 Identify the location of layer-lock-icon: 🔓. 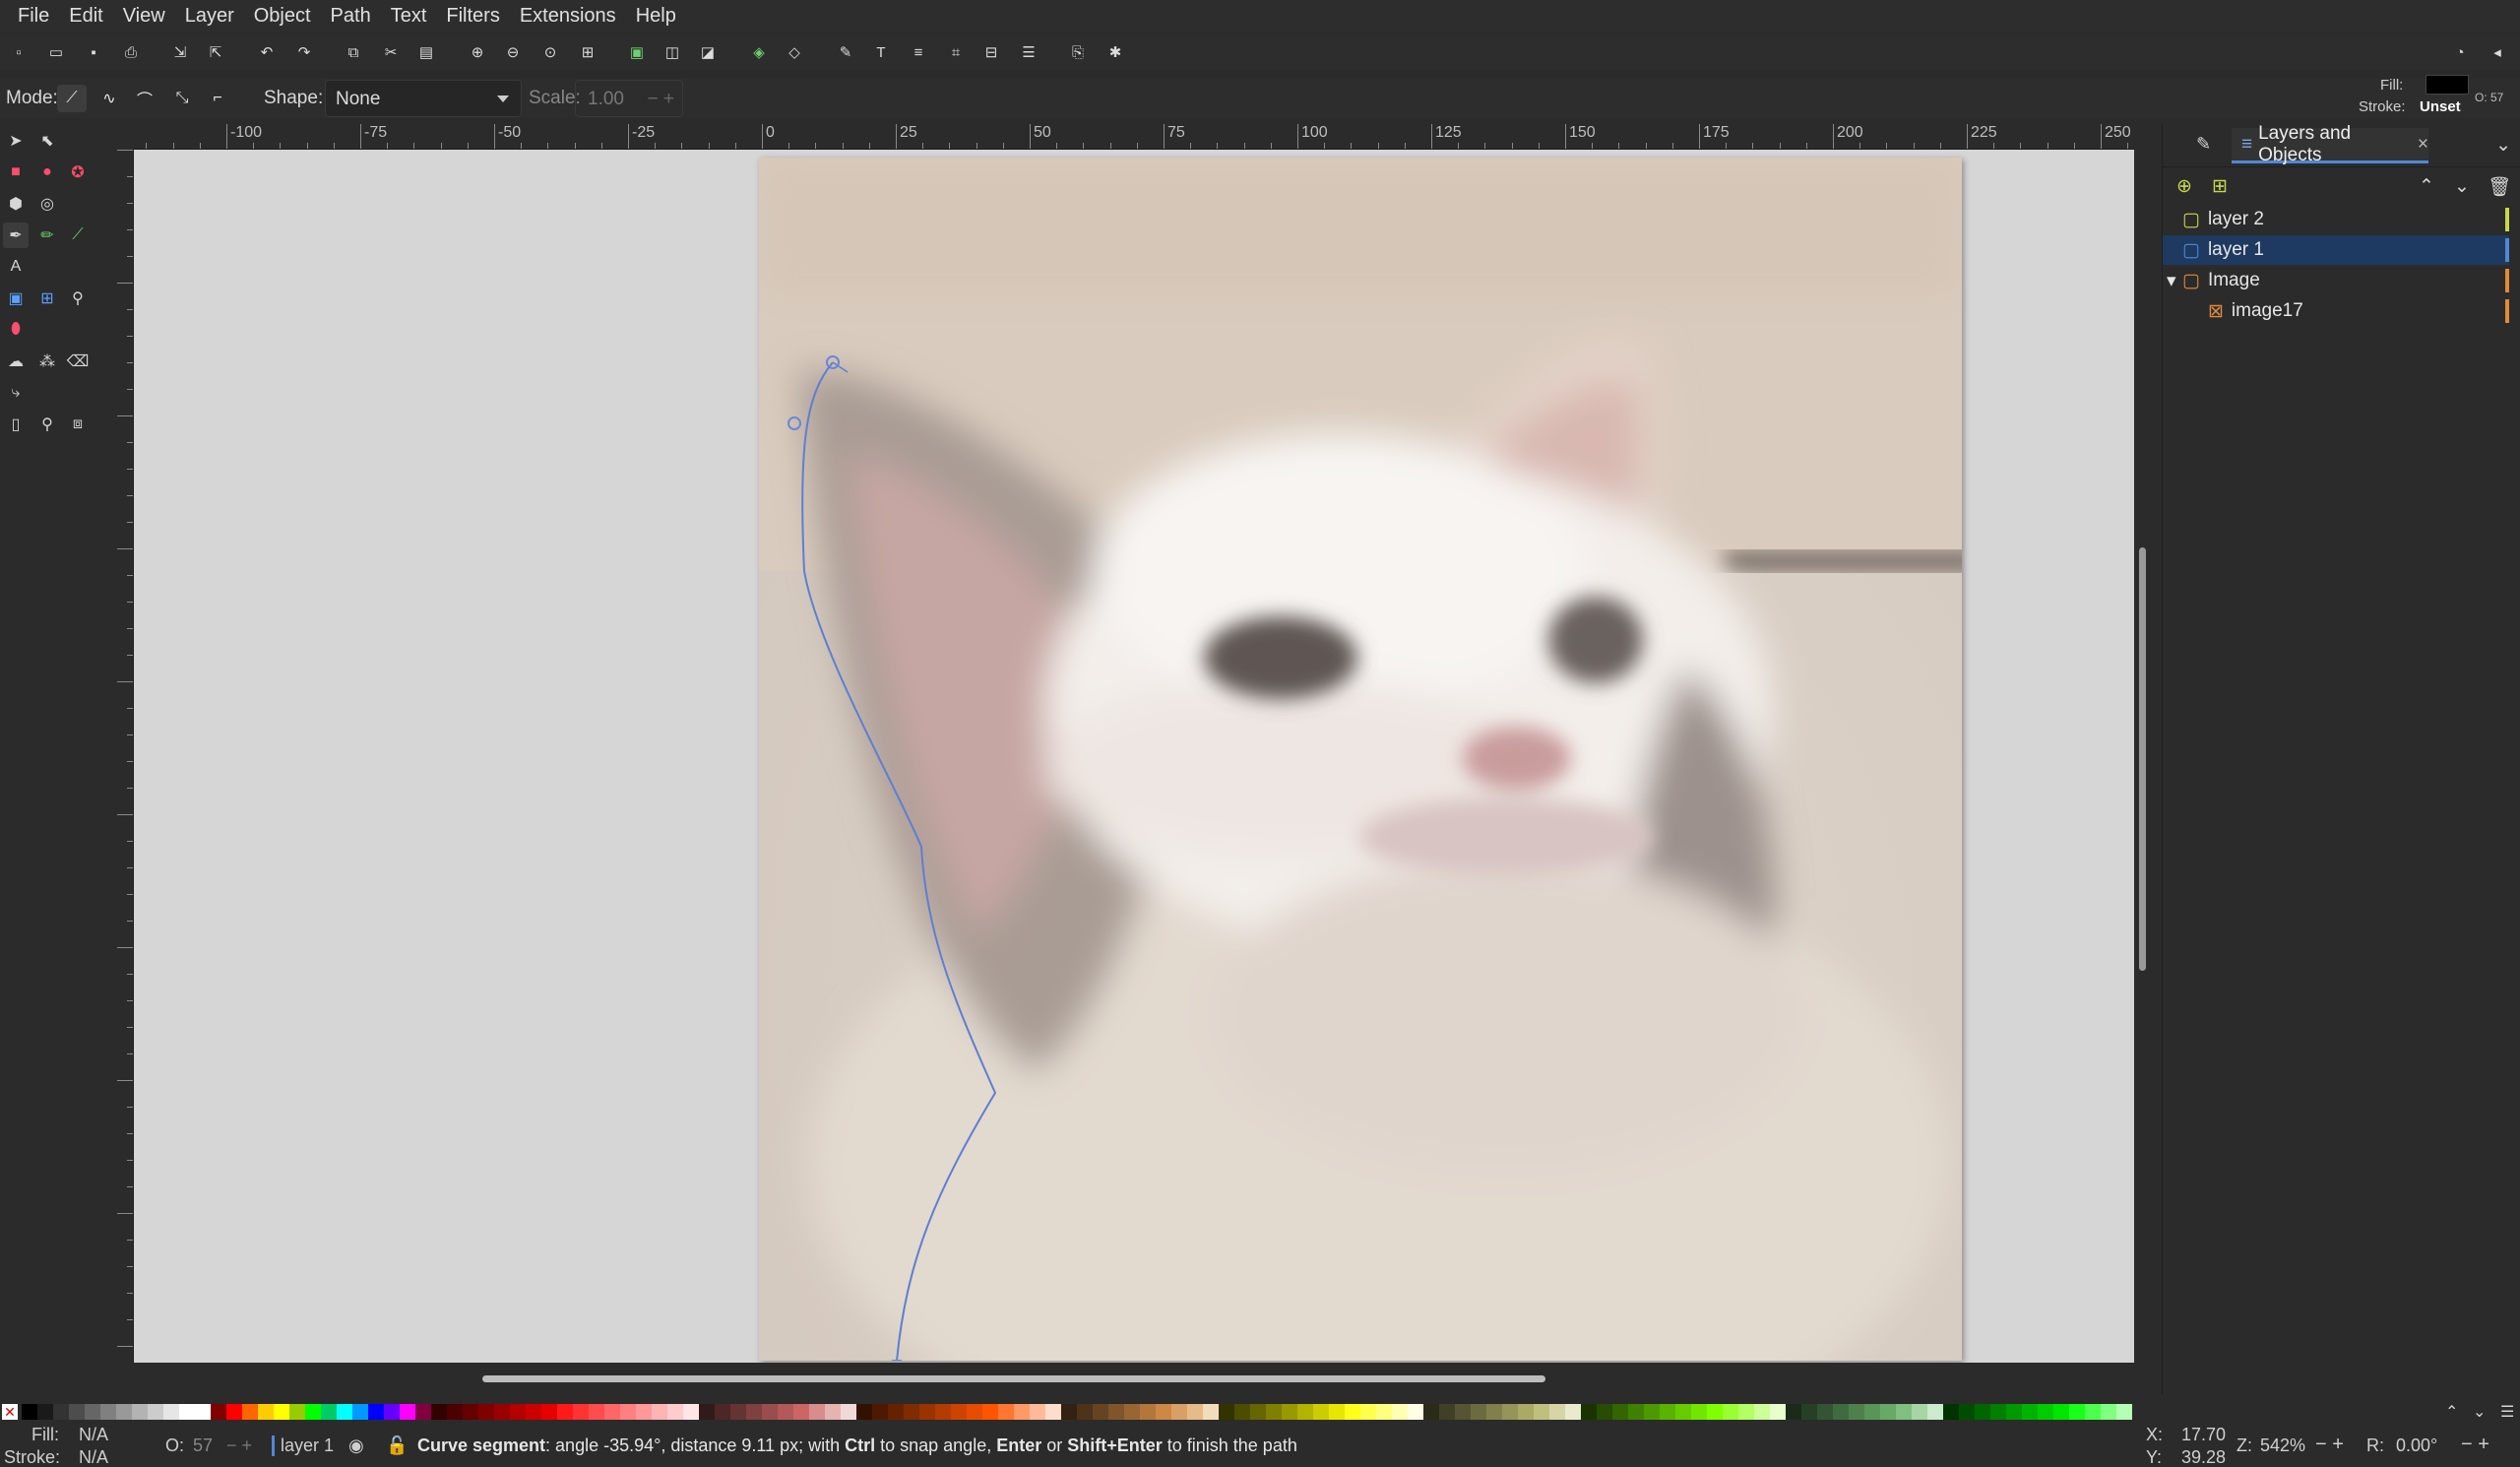
(397, 1445).